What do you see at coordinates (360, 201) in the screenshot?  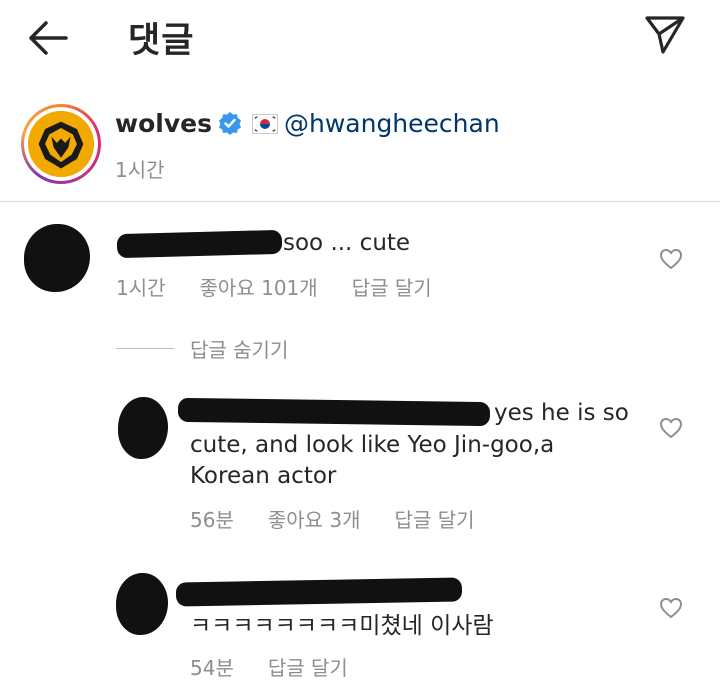 I see `divider` at bounding box center [360, 201].